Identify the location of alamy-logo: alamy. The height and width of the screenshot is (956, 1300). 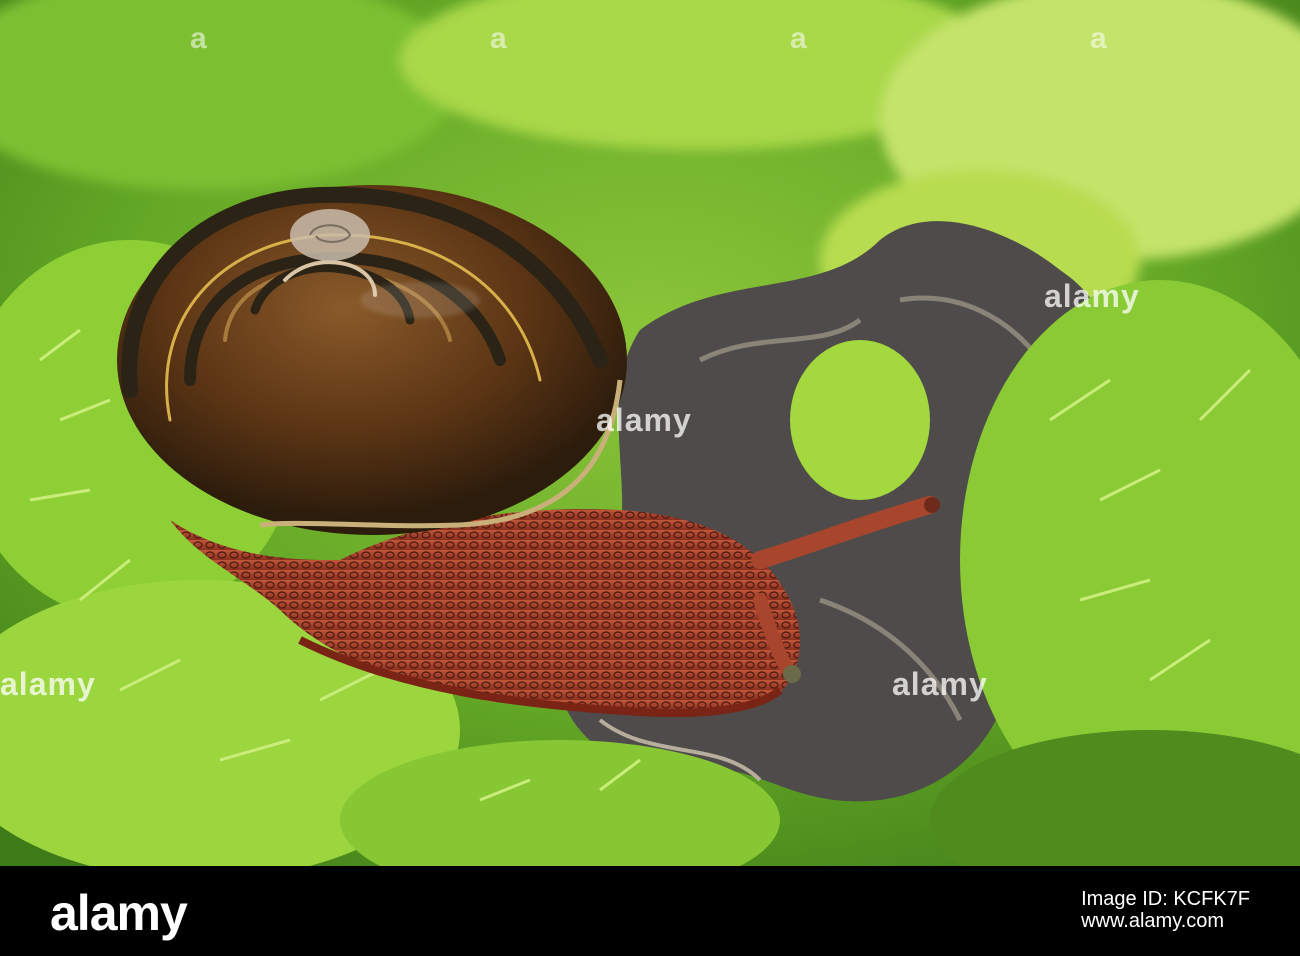
(119, 913).